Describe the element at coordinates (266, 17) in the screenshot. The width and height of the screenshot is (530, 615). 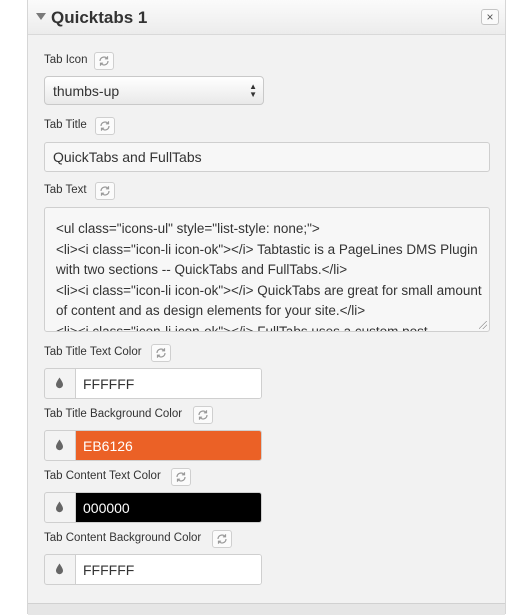
I see `panel-header: Quicktabs 1 ×` at that location.